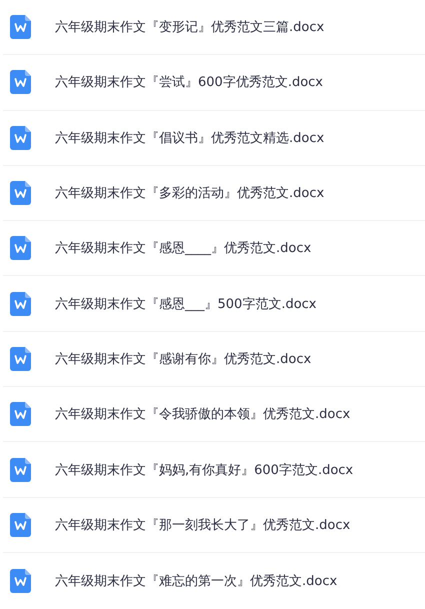 This screenshot has height=609, width=425. I want to click on file-name: 六年级期末作文『尝试』600字优秀范文.docx, so click(189, 82).